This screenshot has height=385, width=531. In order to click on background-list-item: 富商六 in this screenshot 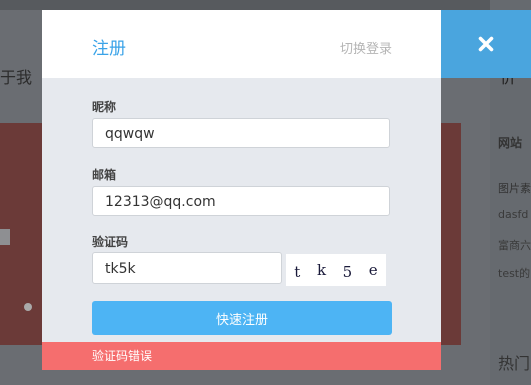, I will do `click(514, 245)`.